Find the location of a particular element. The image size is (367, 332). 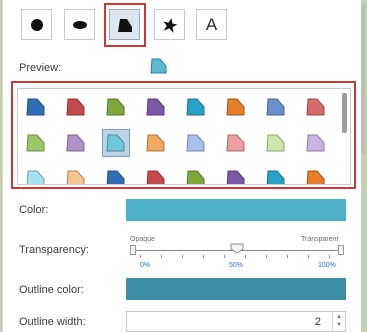

preview-label: Preview: is located at coordinates (40, 68).